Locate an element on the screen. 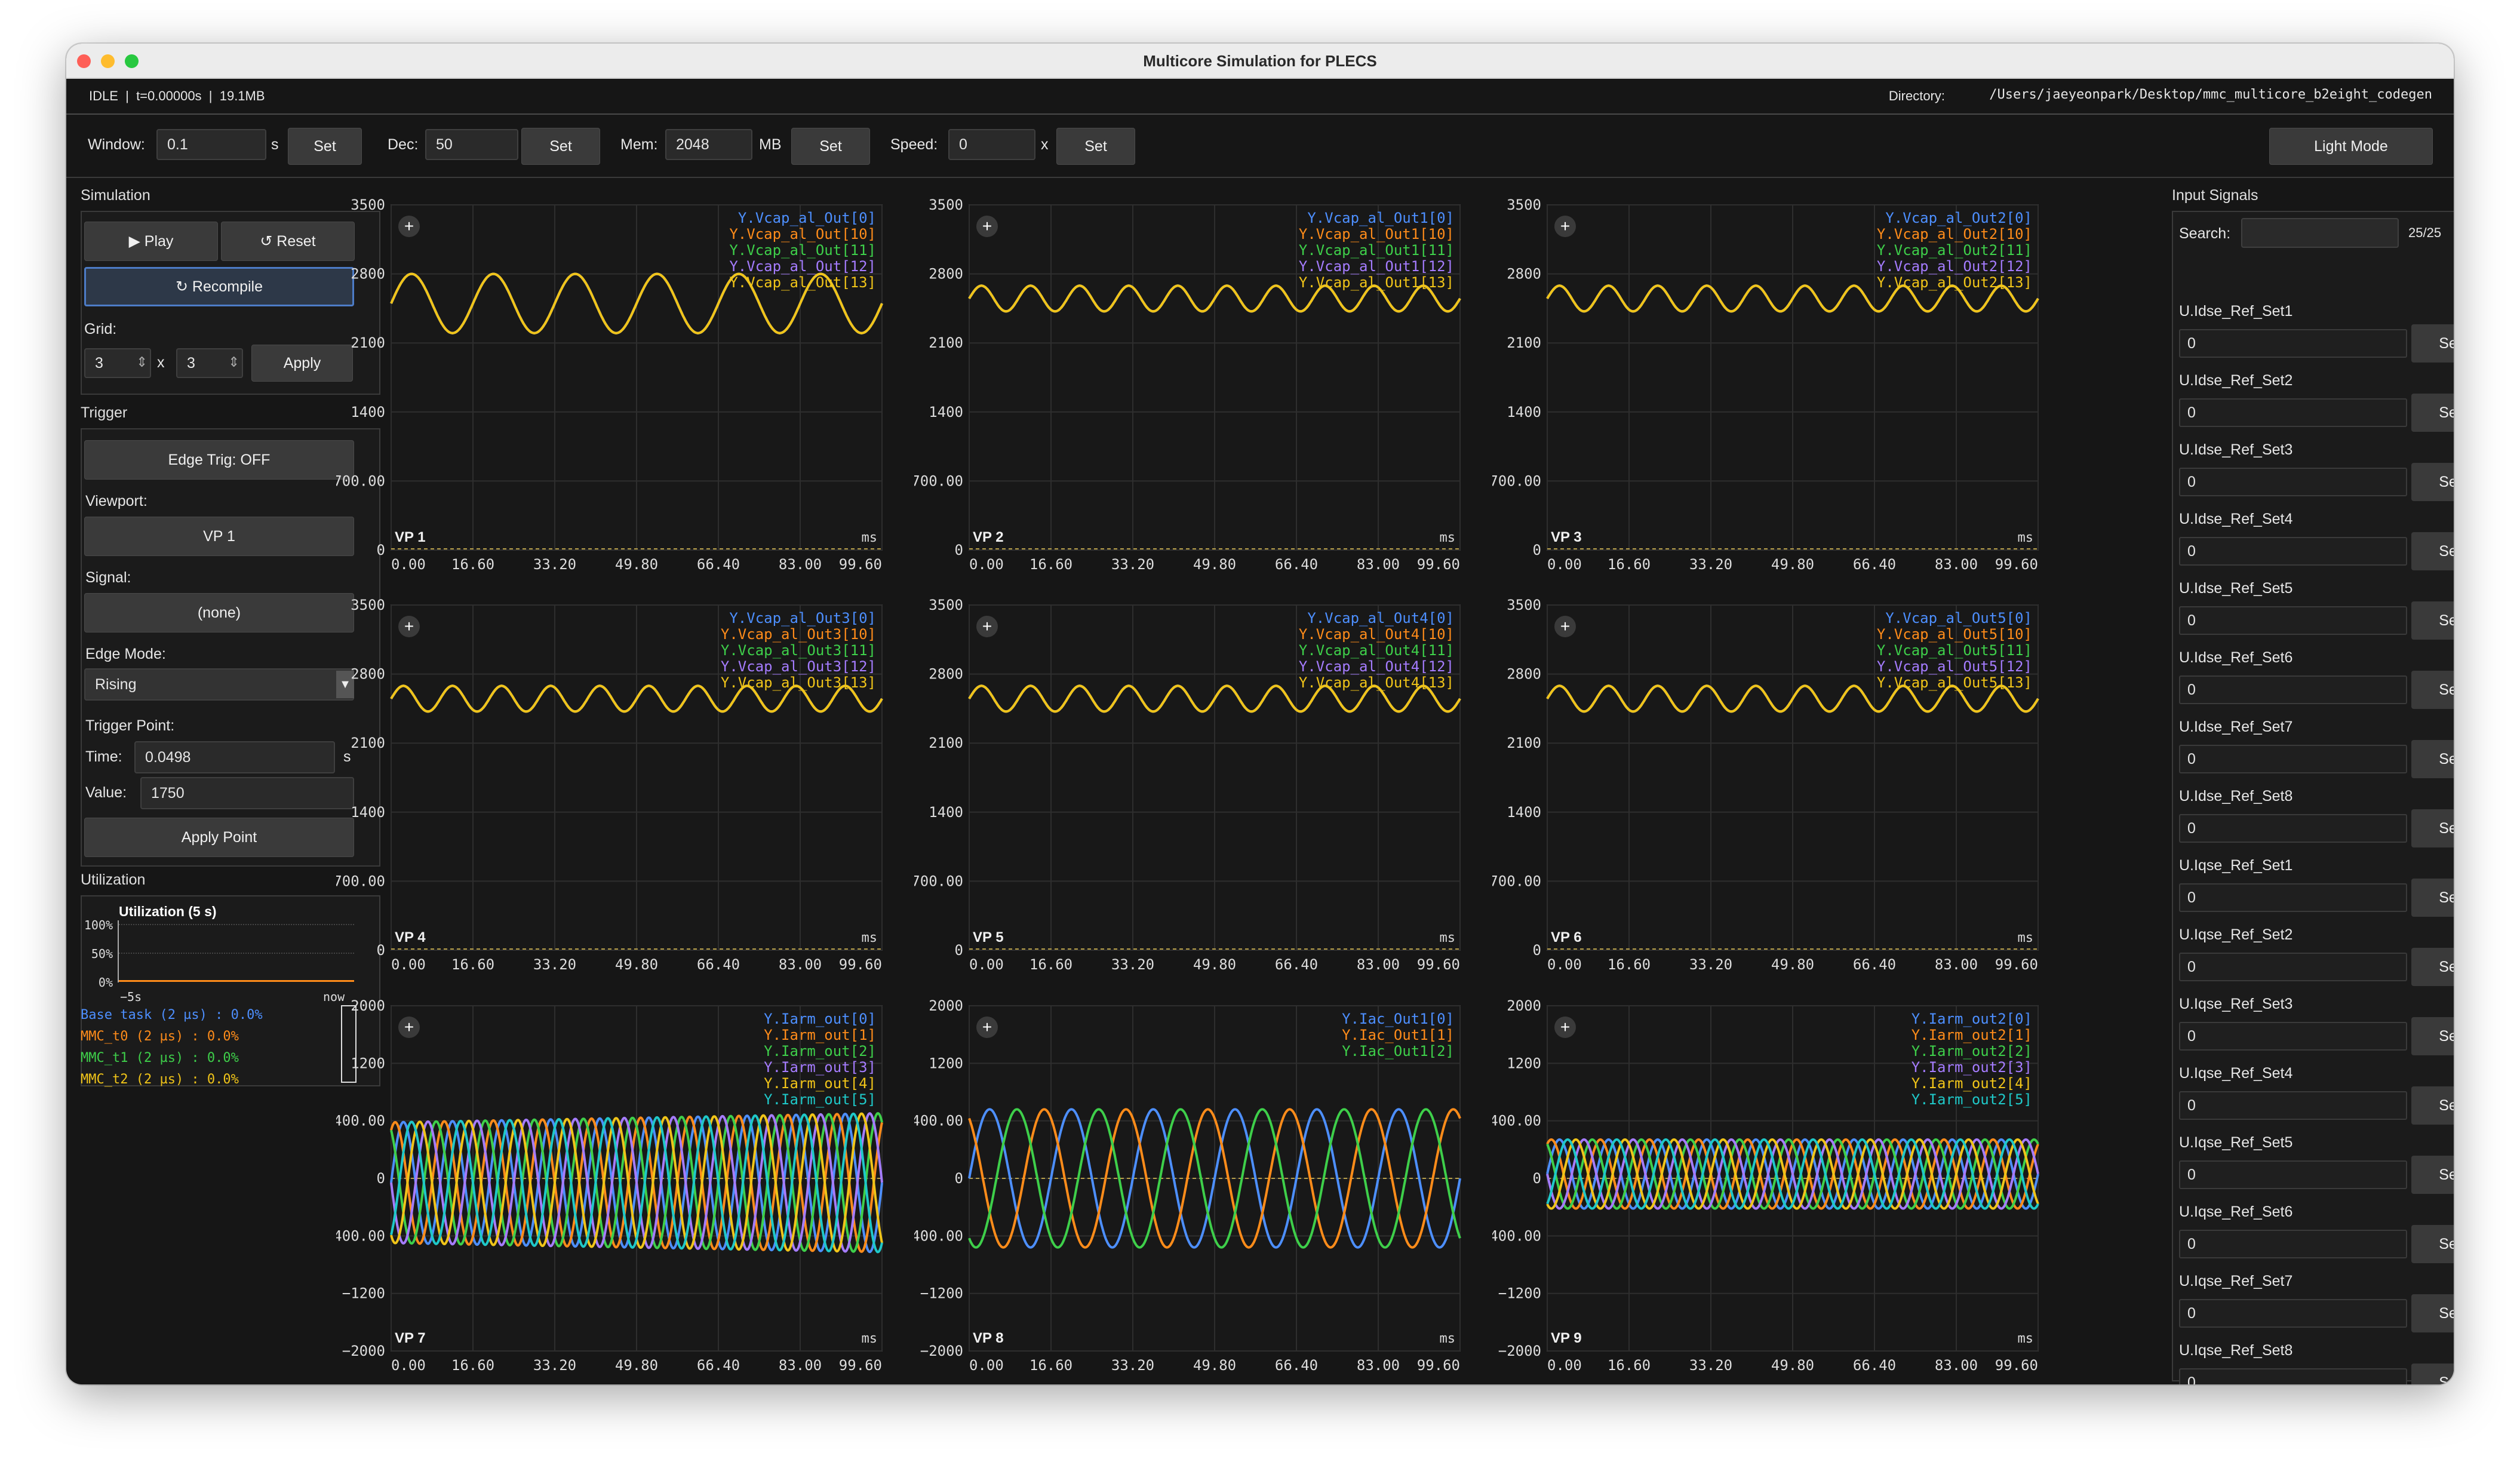 Image resolution: width=2520 pixels, height=1474 pixels. mem-set-button: Set is located at coordinates (830, 146).